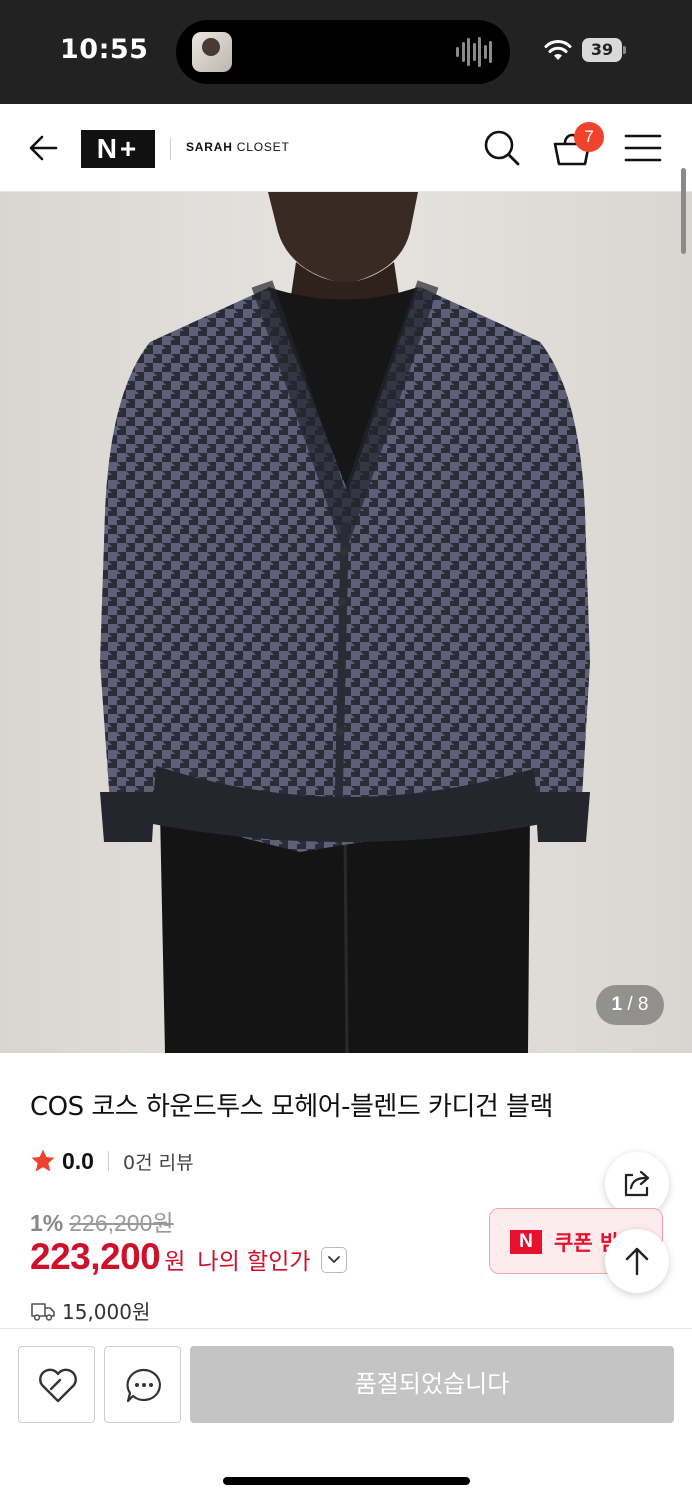  Describe the element at coordinates (474, 52) in the screenshot. I see `audio-wave-icon` at that location.